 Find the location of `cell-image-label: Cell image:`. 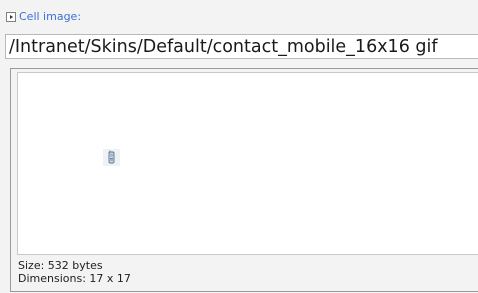

cell-image-label: Cell image: is located at coordinates (50, 16).